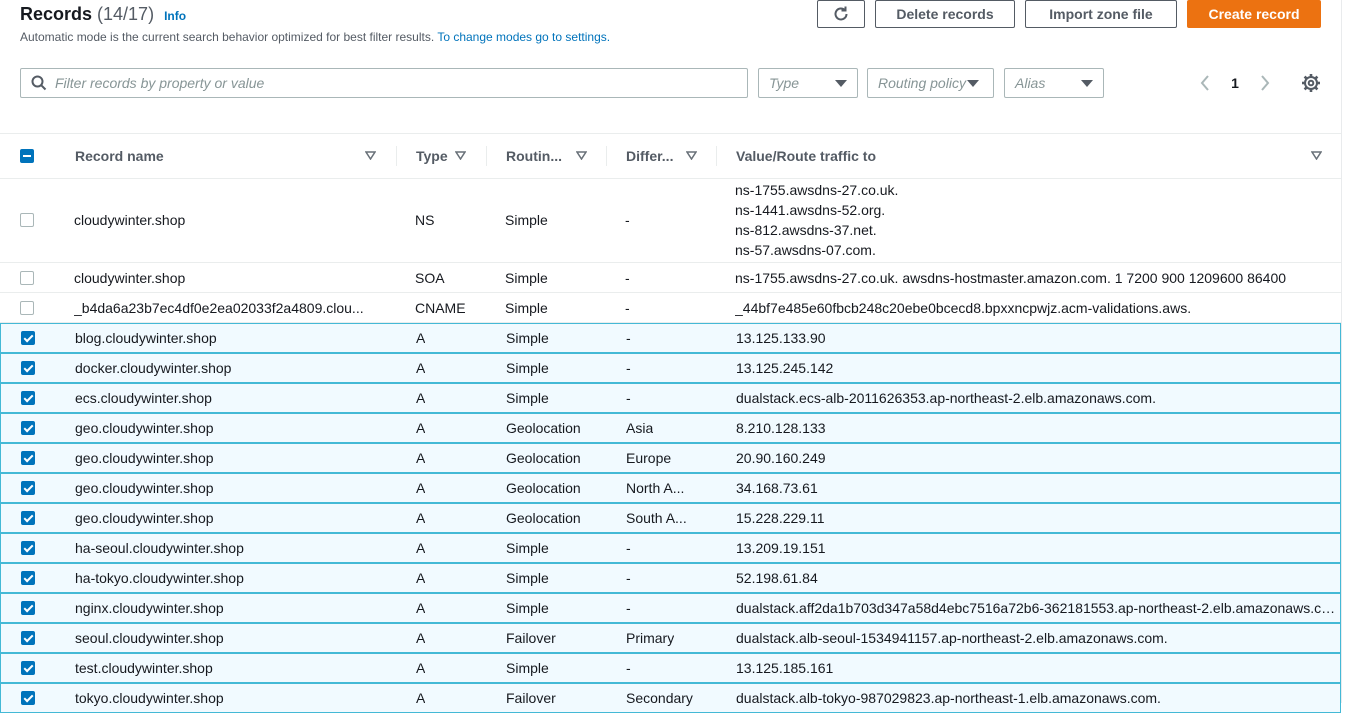 This screenshot has width=1366, height=713. What do you see at coordinates (149, 608) in the screenshot?
I see `record-name-cell-text: nginx.cloudywinter.shop` at bounding box center [149, 608].